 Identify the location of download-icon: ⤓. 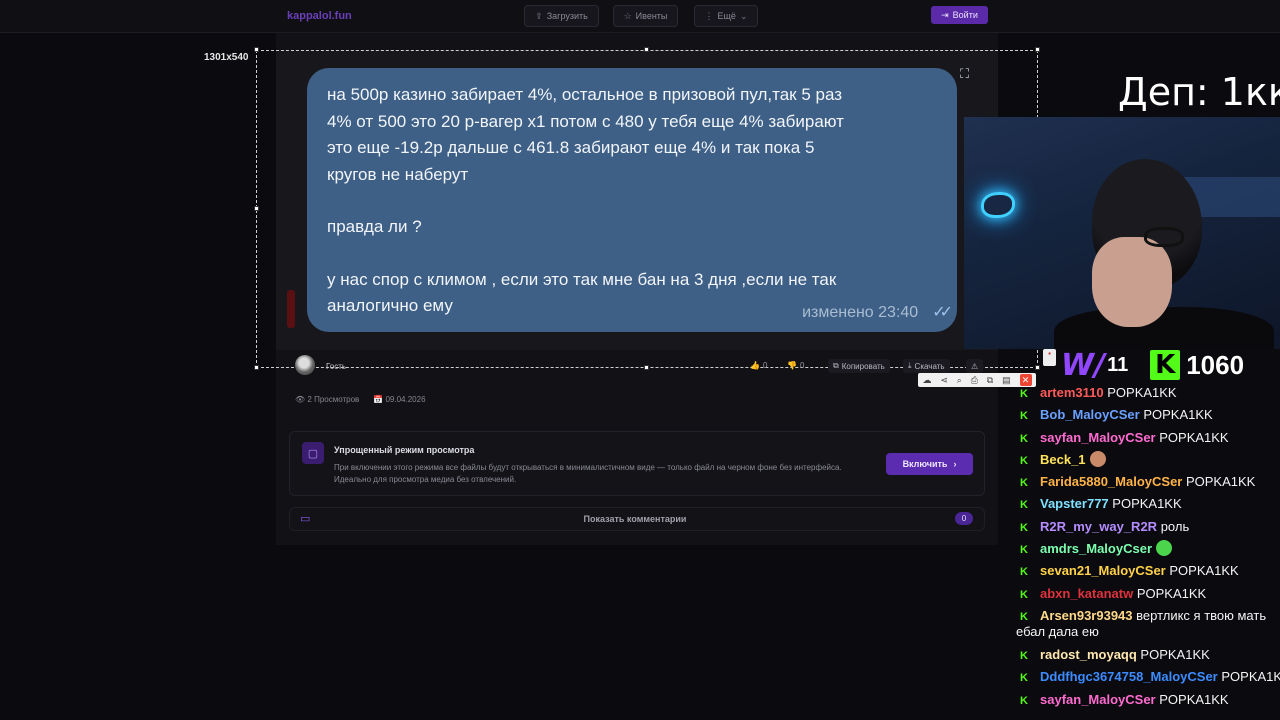
(910, 365).